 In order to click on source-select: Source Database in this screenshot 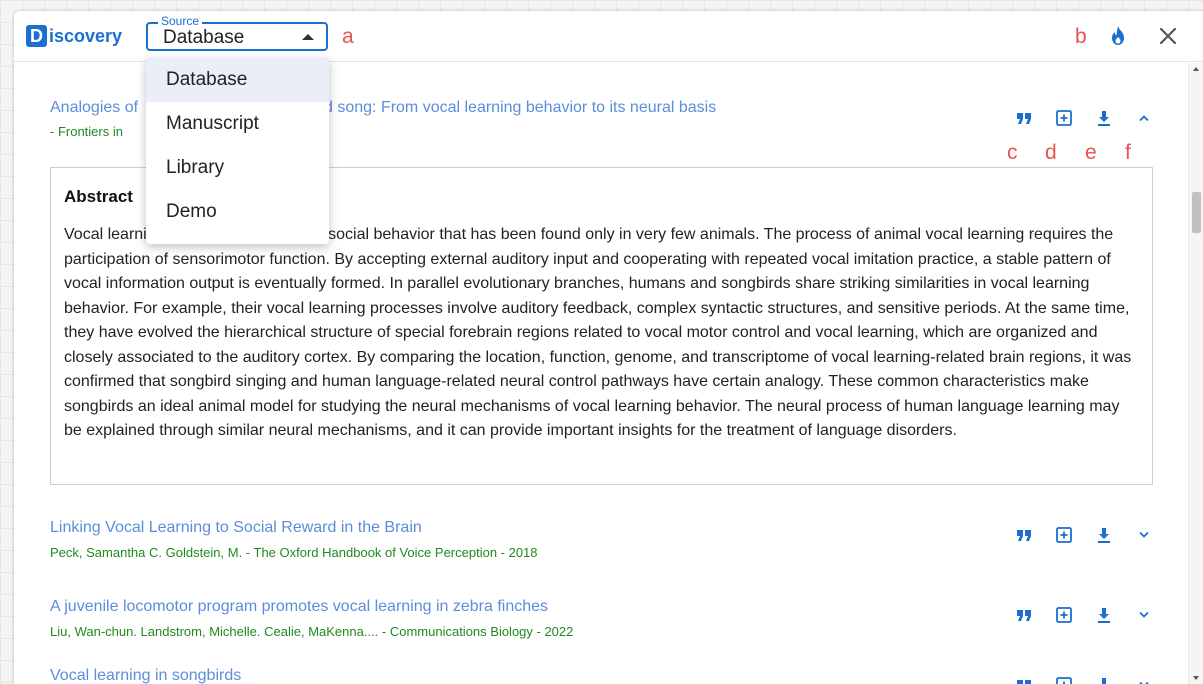, I will do `click(237, 32)`.